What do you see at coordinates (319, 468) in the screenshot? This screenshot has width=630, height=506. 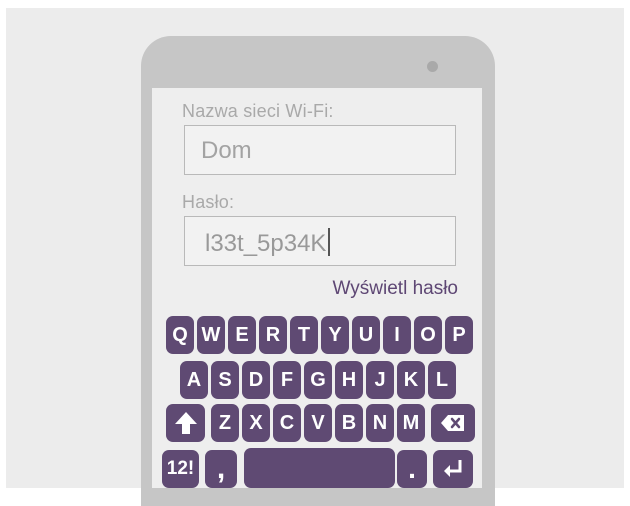 I see `space-key` at bounding box center [319, 468].